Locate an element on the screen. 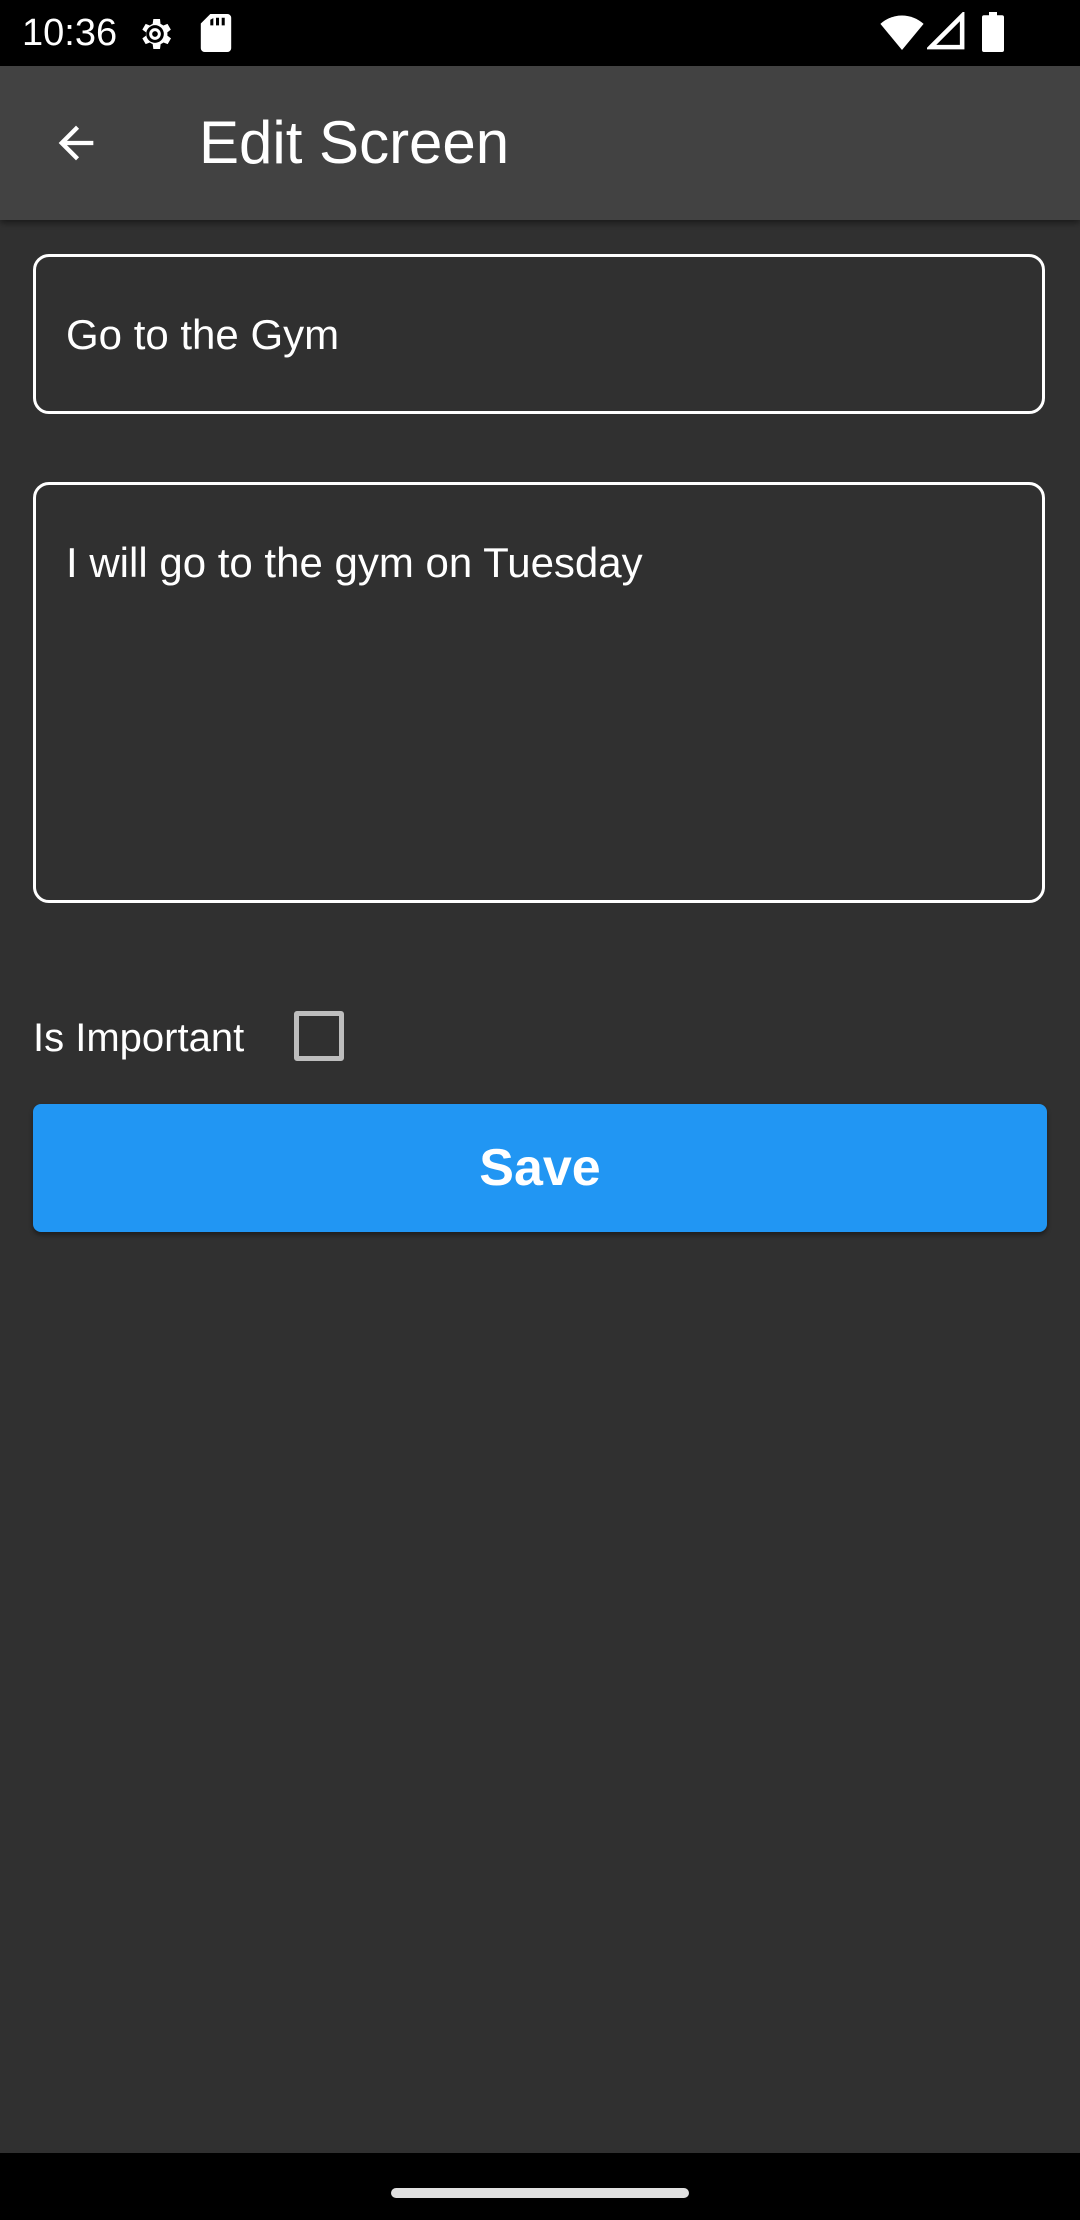 This screenshot has height=2220, width=1080. status-time: 10:36 is located at coordinates (70, 33).